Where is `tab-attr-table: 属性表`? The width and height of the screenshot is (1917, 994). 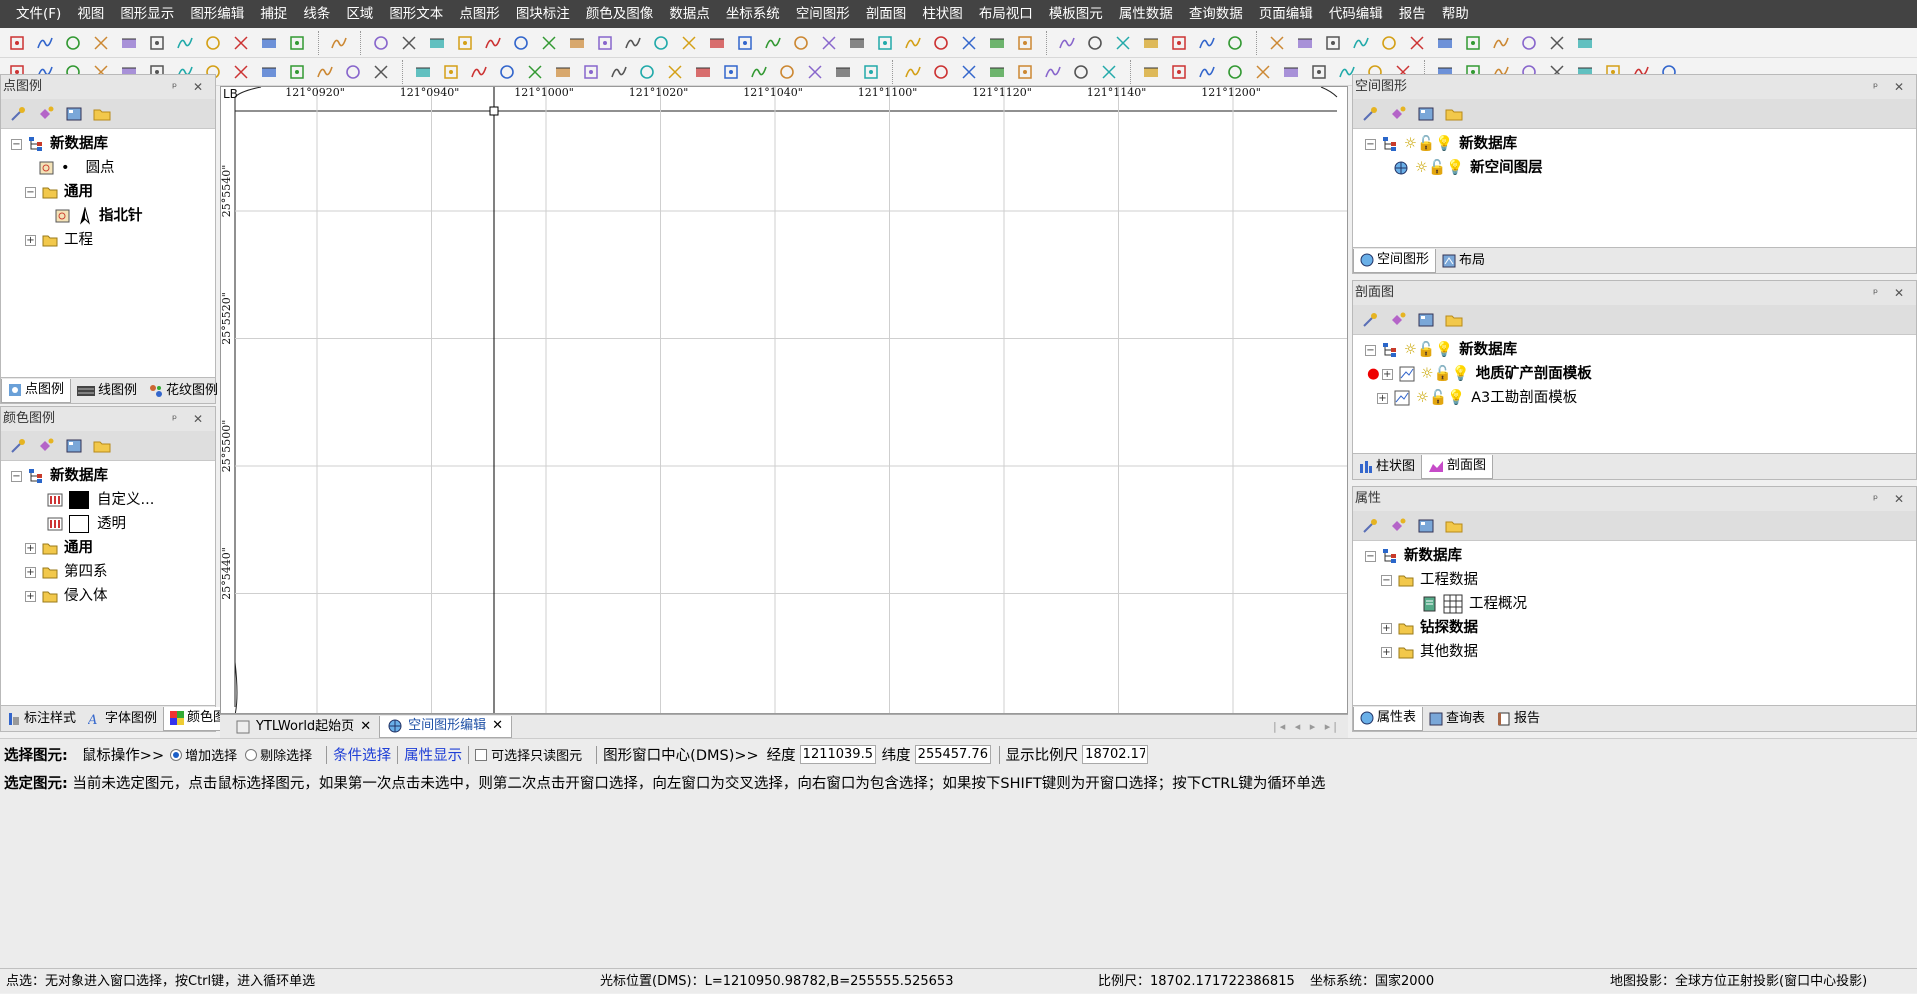
tab-attr-table: 属性表 is located at coordinates (1388, 718).